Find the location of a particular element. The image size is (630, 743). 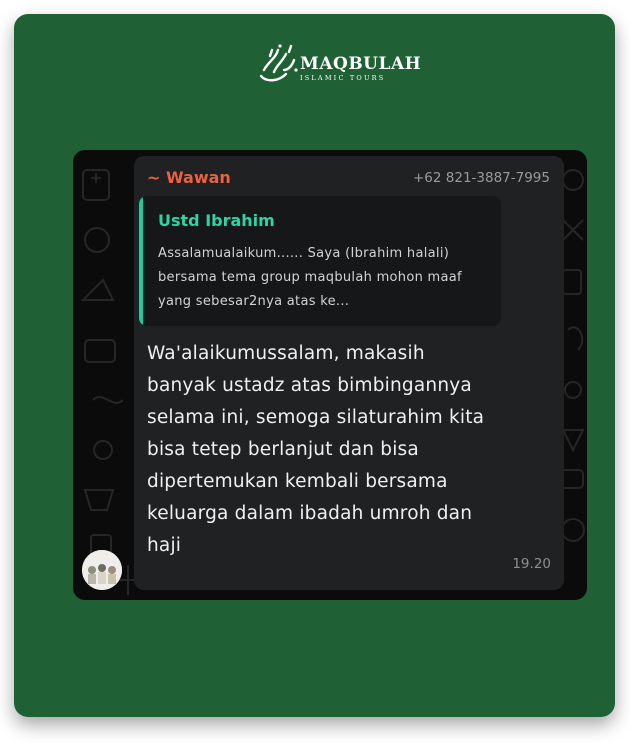

avatar is located at coordinates (102, 570).